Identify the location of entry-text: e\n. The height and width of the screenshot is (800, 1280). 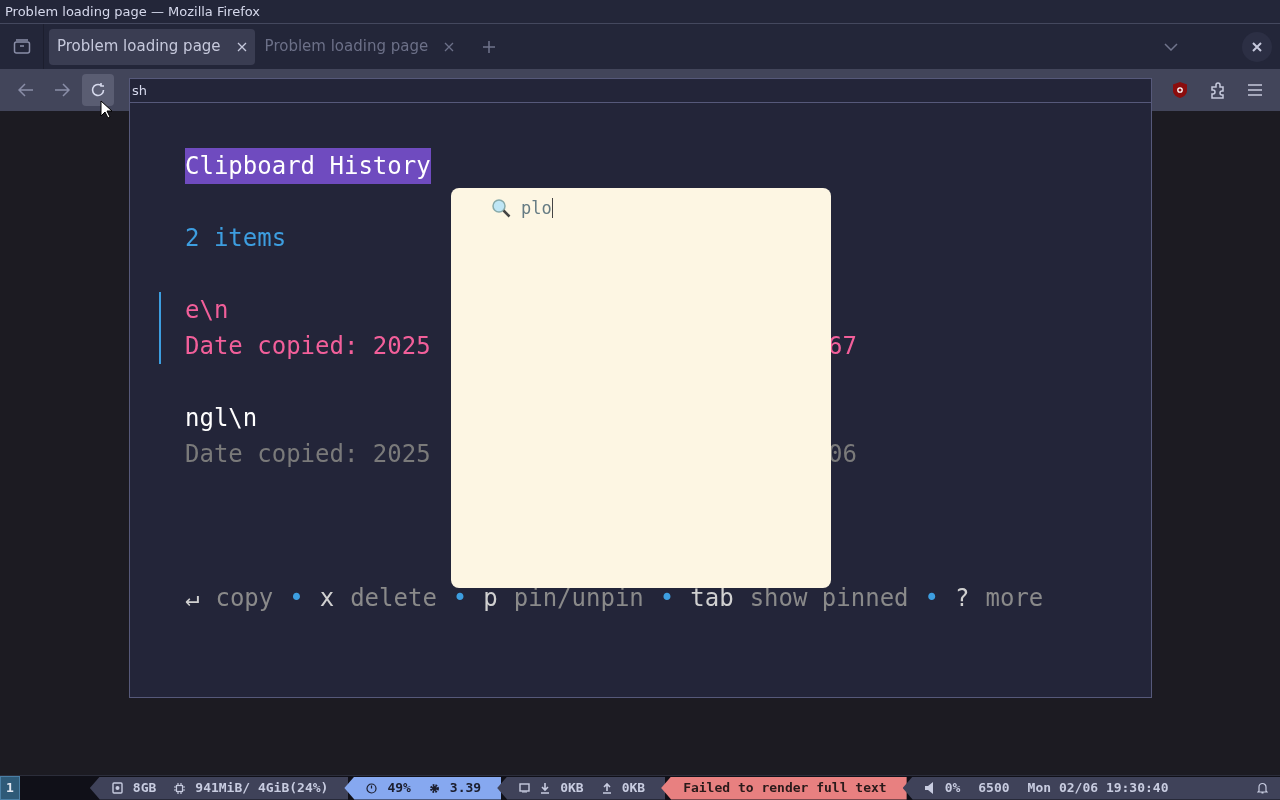
(207, 310).